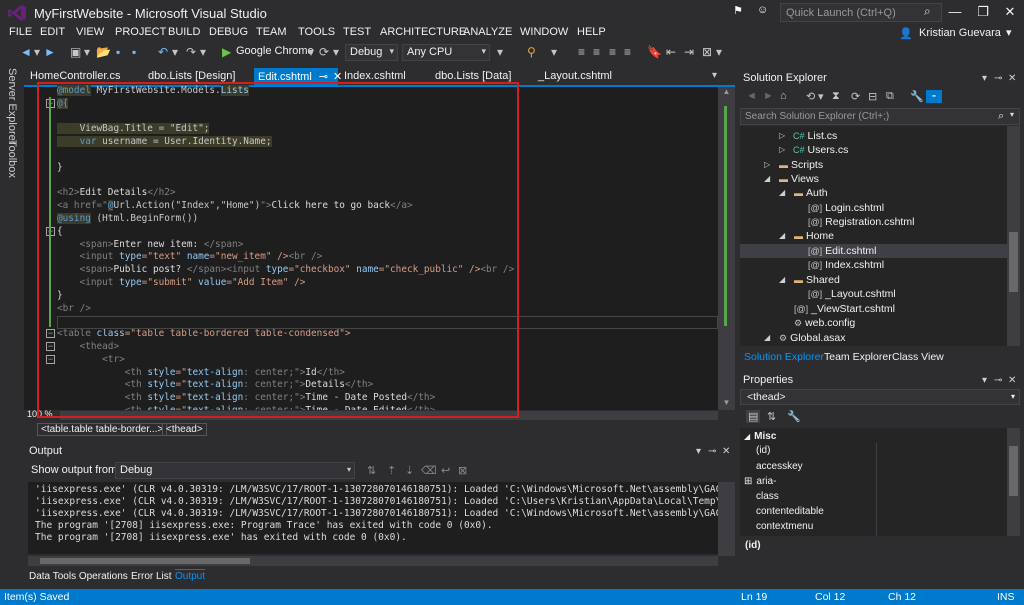  I want to click on search-options-icon: ▾, so click(1012, 114).